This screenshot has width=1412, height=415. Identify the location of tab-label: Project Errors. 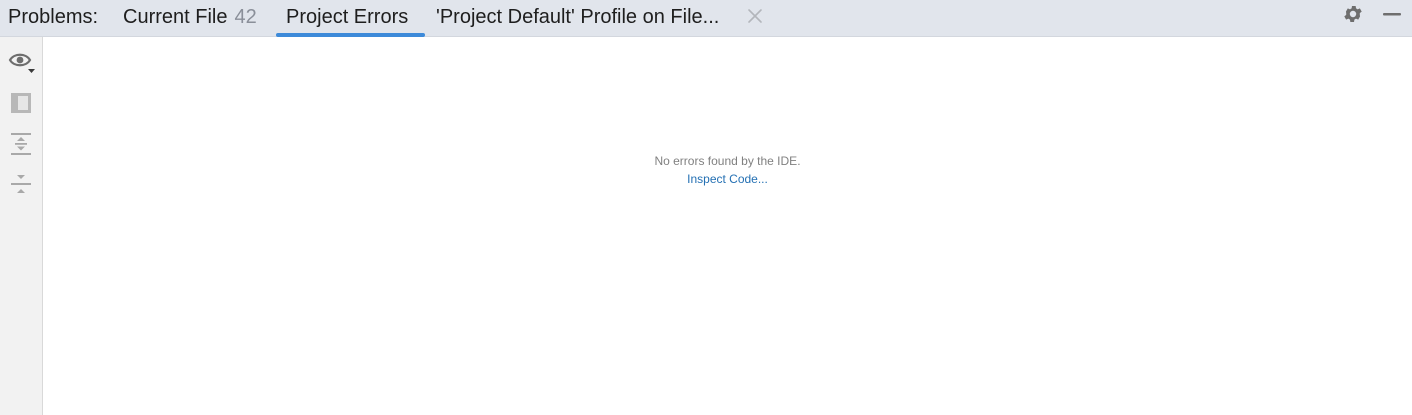
(347, 17).